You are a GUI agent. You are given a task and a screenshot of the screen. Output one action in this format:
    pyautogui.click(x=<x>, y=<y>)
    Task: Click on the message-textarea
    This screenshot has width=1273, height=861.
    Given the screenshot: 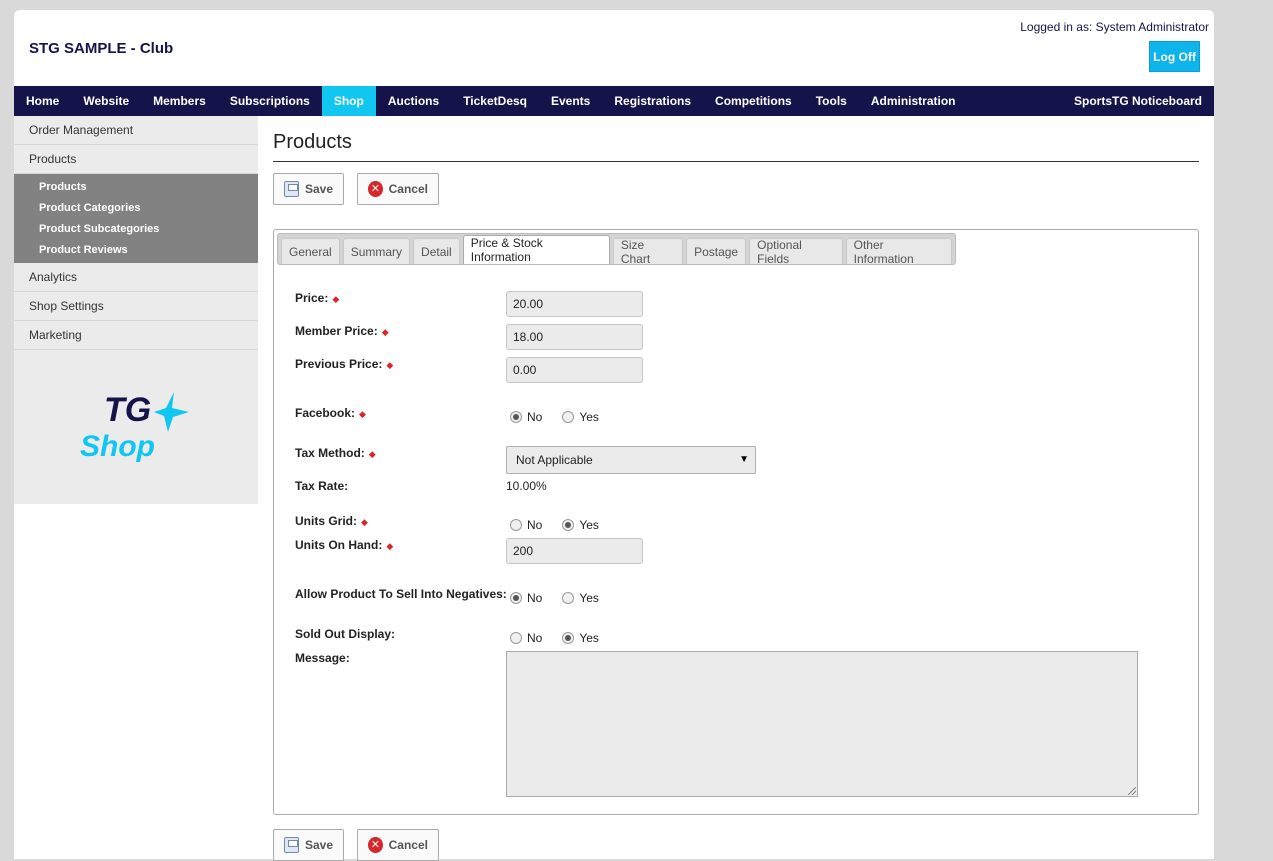 What is the action you would take?
    pyautogui.click(x=822, y=724)
    